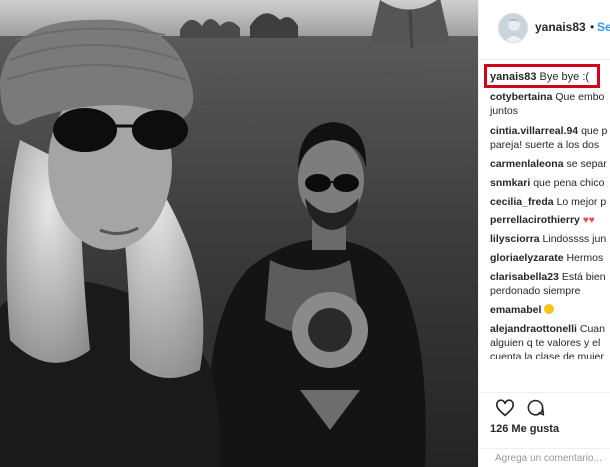 The image size is (610, 467). Describe the element at coordinates (594, 131) in the screenshot. I see `comment-text: que p` at that location.